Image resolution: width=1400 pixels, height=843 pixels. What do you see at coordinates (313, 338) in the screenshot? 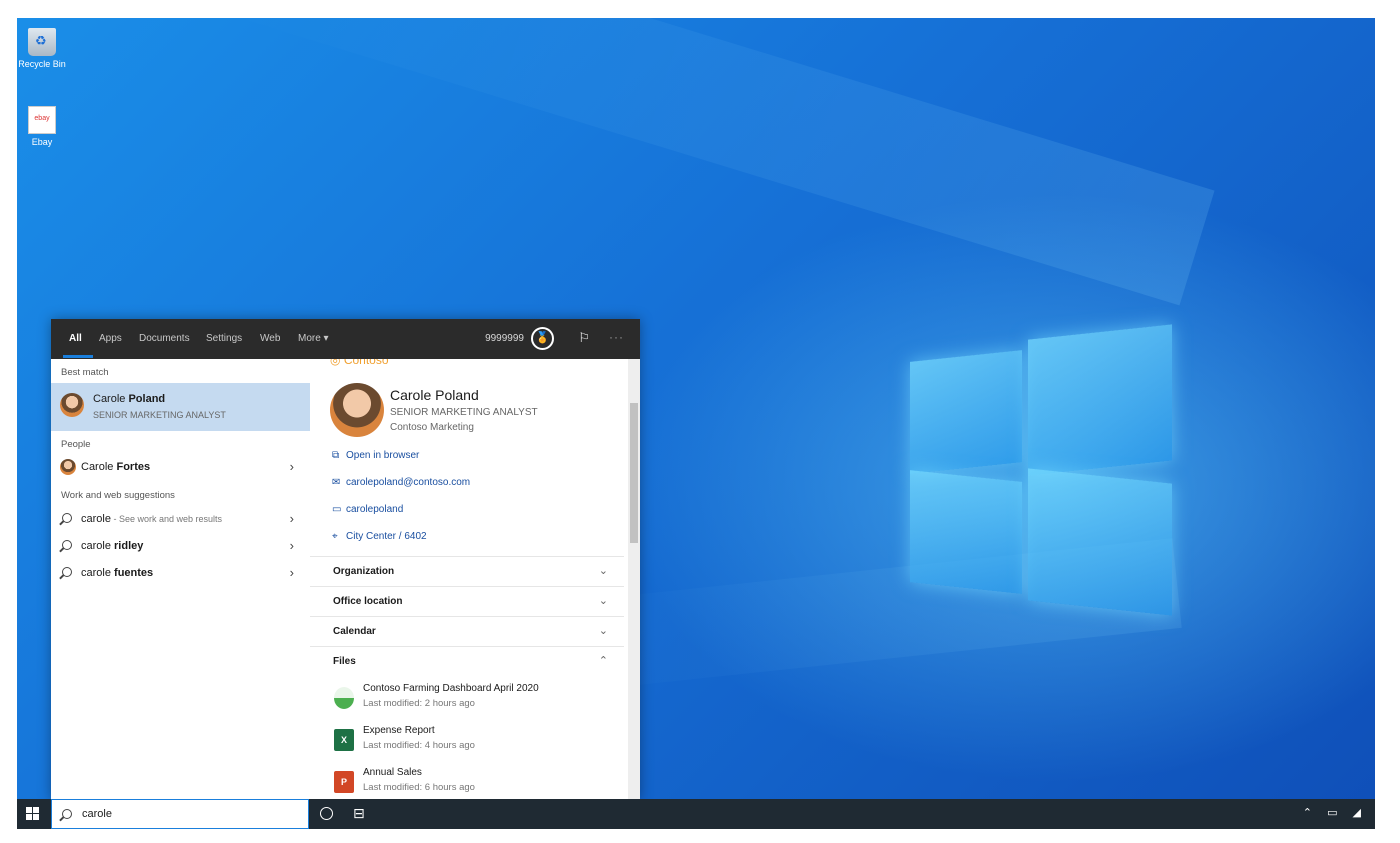
I see `tab-more: More ▾` at bounding box center [313, 338].